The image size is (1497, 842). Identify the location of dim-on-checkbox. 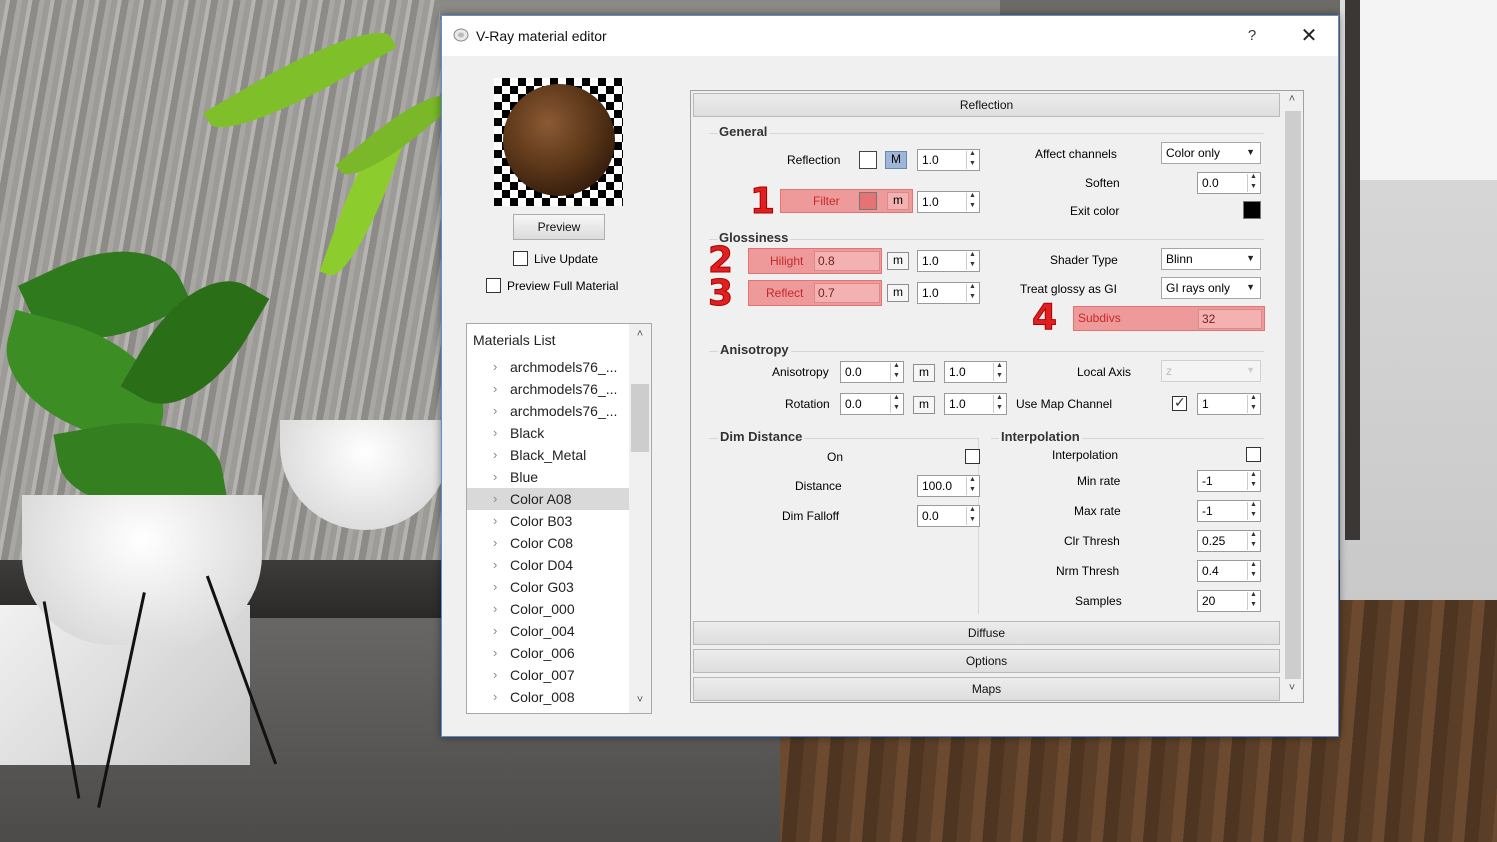
(972, 456).